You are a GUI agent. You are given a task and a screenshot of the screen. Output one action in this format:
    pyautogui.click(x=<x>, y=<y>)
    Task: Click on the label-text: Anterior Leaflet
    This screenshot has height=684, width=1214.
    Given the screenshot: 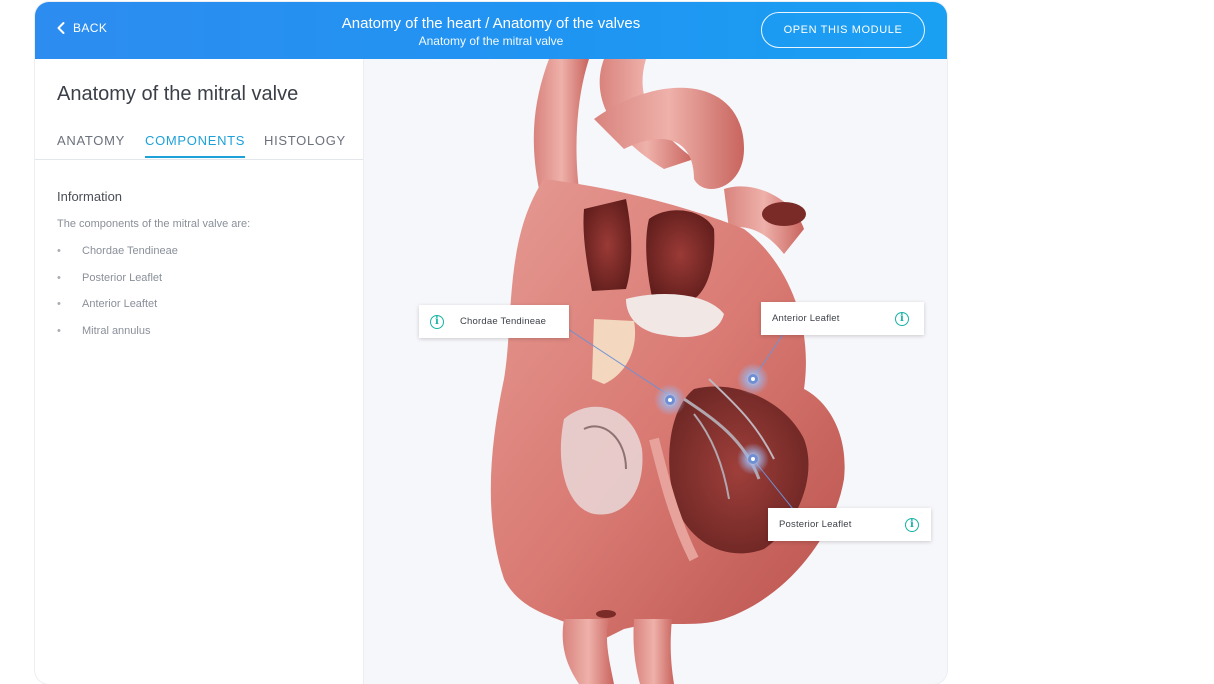 What is the action you would take?
    pyautogui.click(x=806, y=318)
    